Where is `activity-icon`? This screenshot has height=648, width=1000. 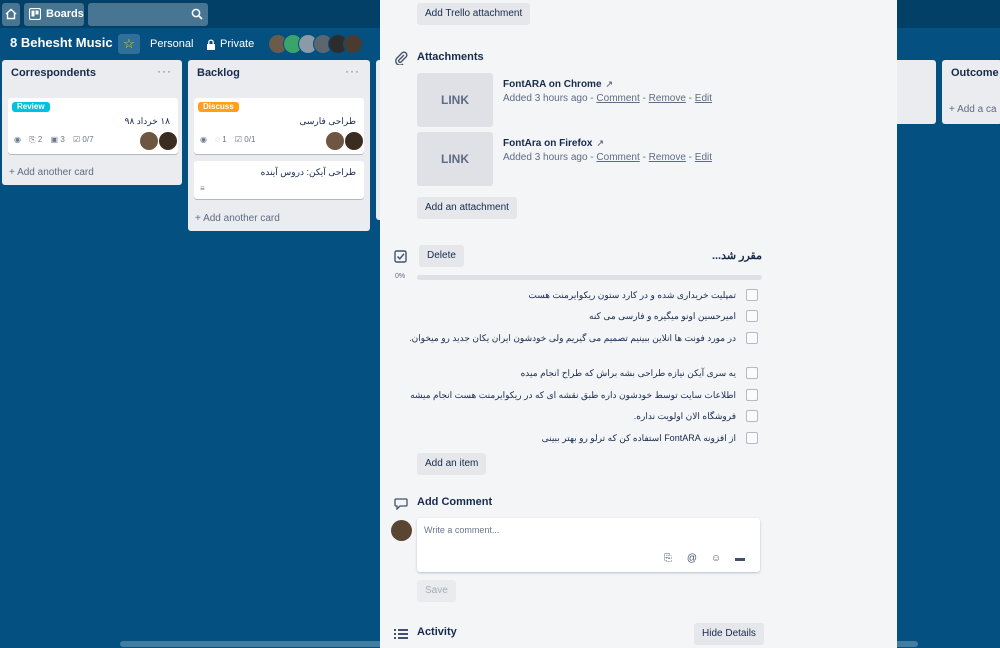
activity-icon is located at coordinates (401, 634).